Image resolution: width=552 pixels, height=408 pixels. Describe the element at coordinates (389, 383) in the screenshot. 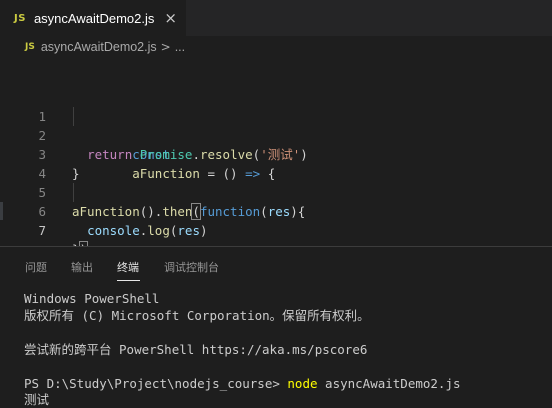

I see `terminal-command-args: asyncAwaitDemo2.js` at that location.